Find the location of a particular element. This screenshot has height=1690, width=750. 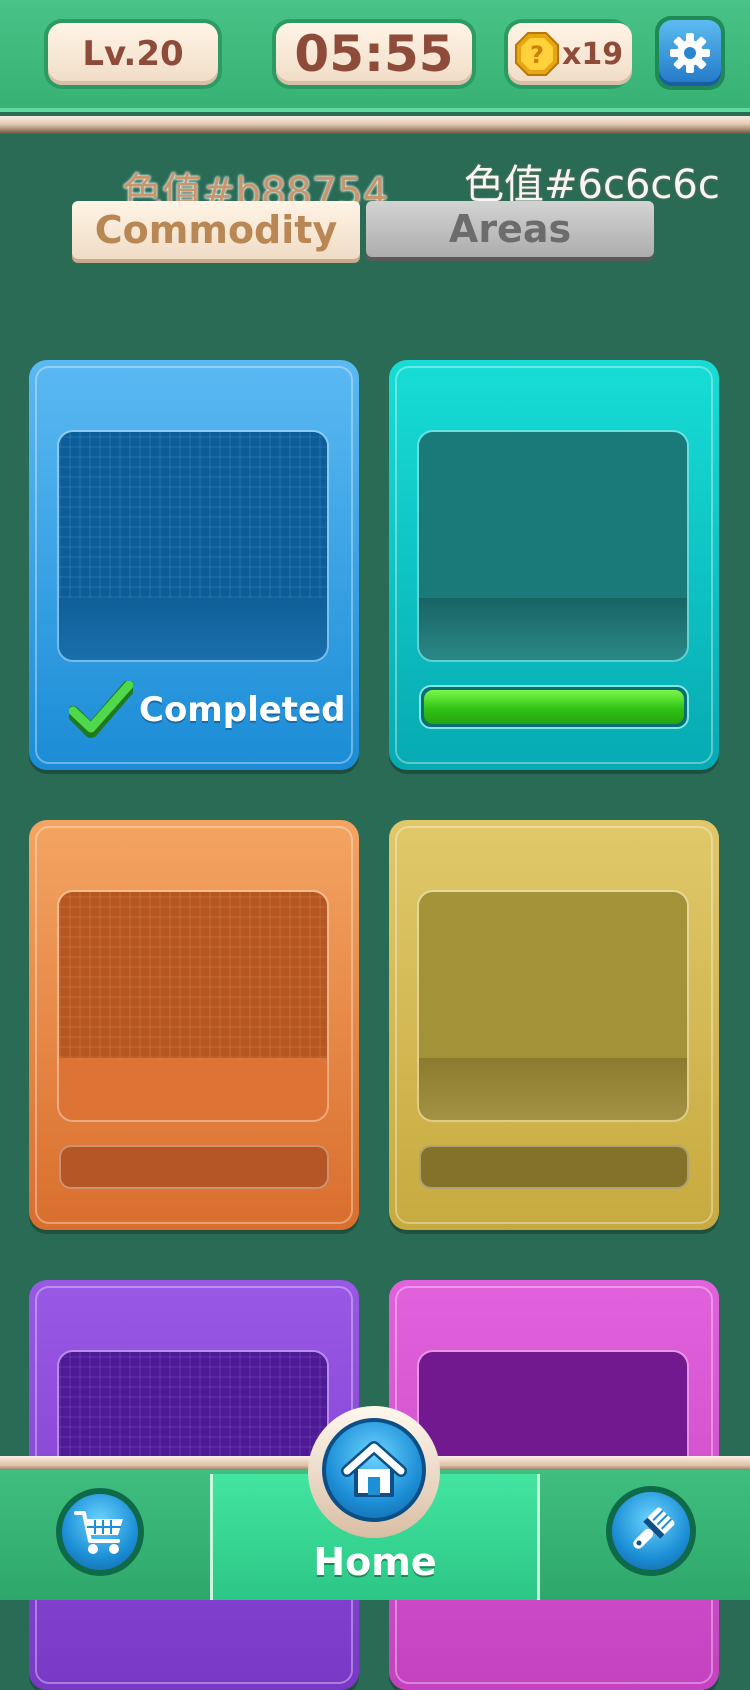

card-teal is located at coordinates (554, 565).